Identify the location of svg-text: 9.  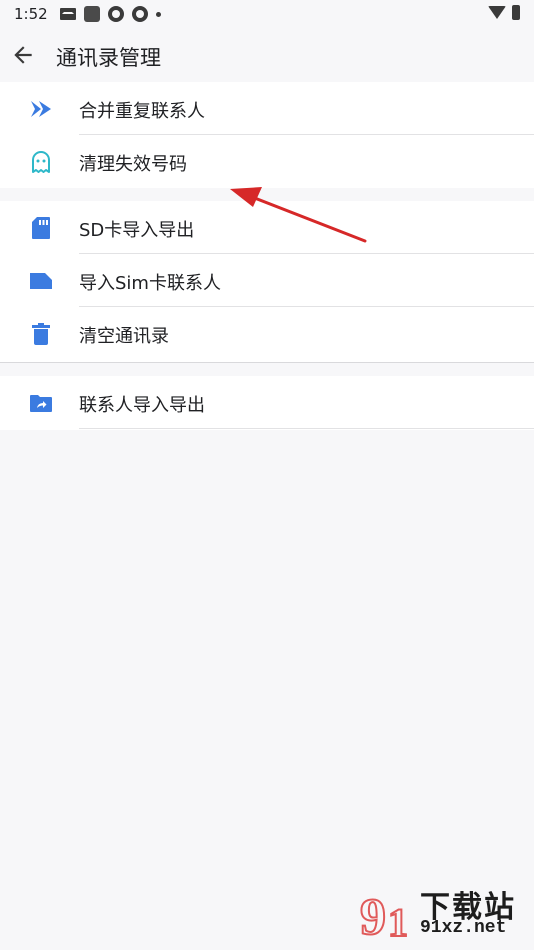
(373, 916).